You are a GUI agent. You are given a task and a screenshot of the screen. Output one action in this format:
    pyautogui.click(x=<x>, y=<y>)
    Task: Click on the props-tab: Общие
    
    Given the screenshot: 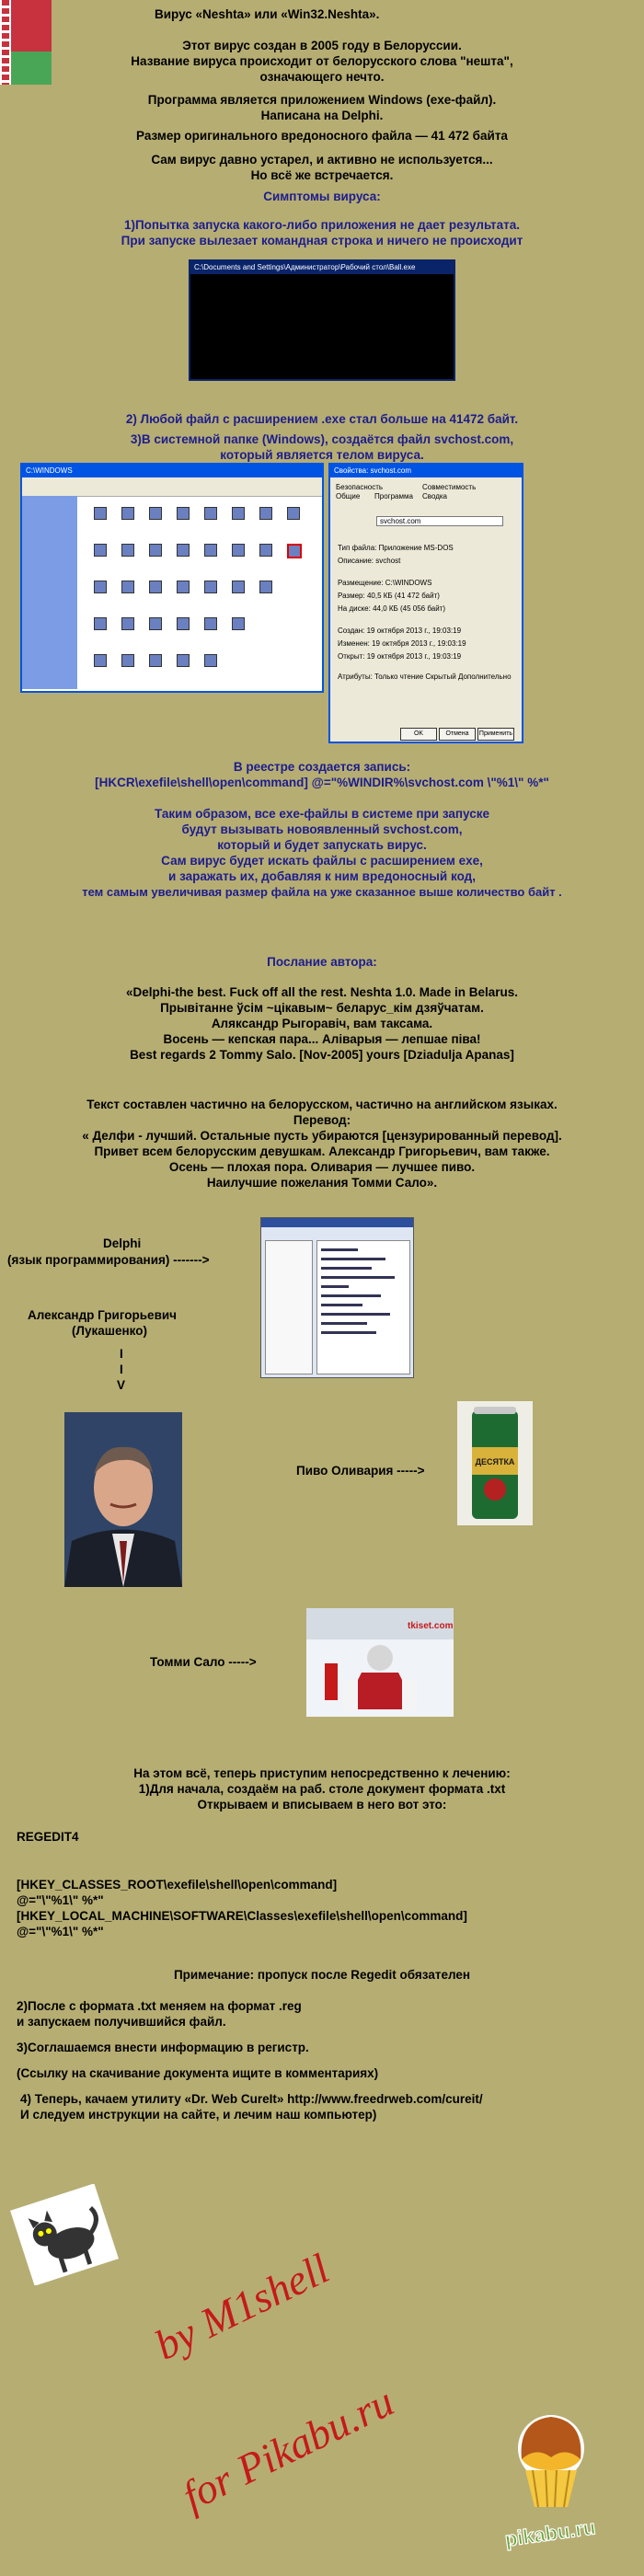 What is the action you would take?
    pyautogui.click(x=348, y=496)
    